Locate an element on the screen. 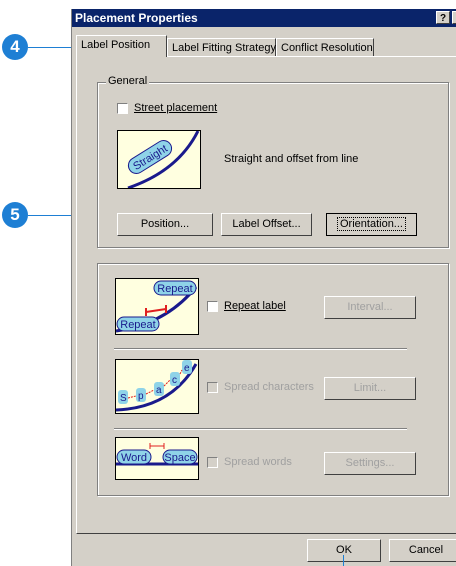  cancel-button: Cancel is located at coordinates (422, 550).